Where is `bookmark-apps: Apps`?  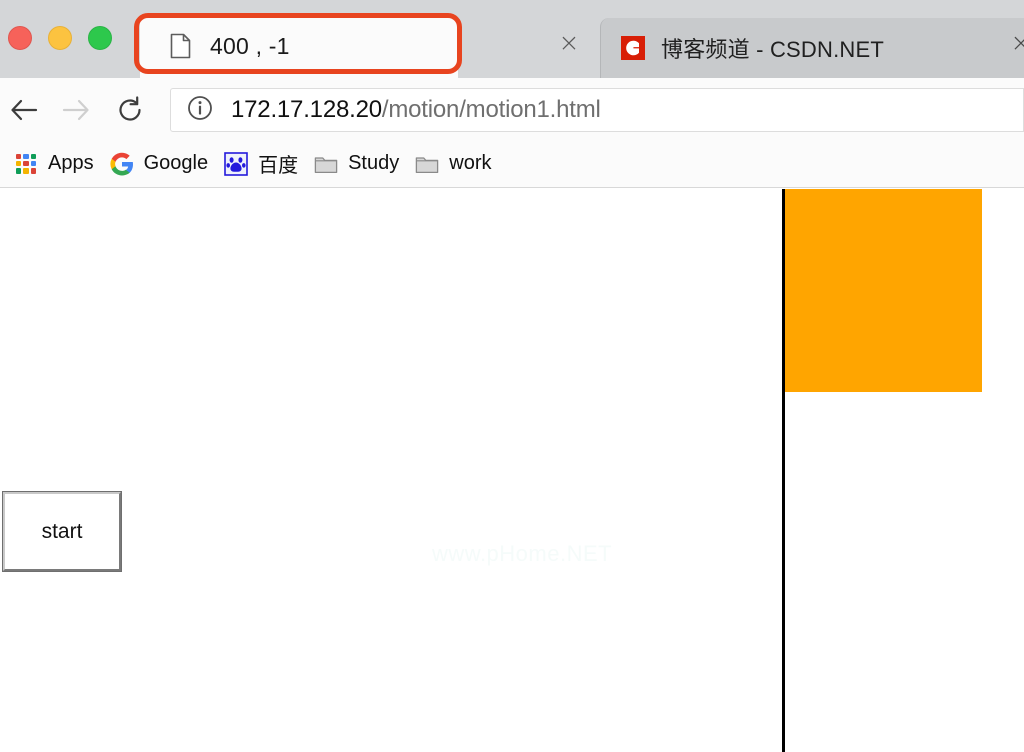
bookmark-apps: Apps is located at coordinates (54, 164).